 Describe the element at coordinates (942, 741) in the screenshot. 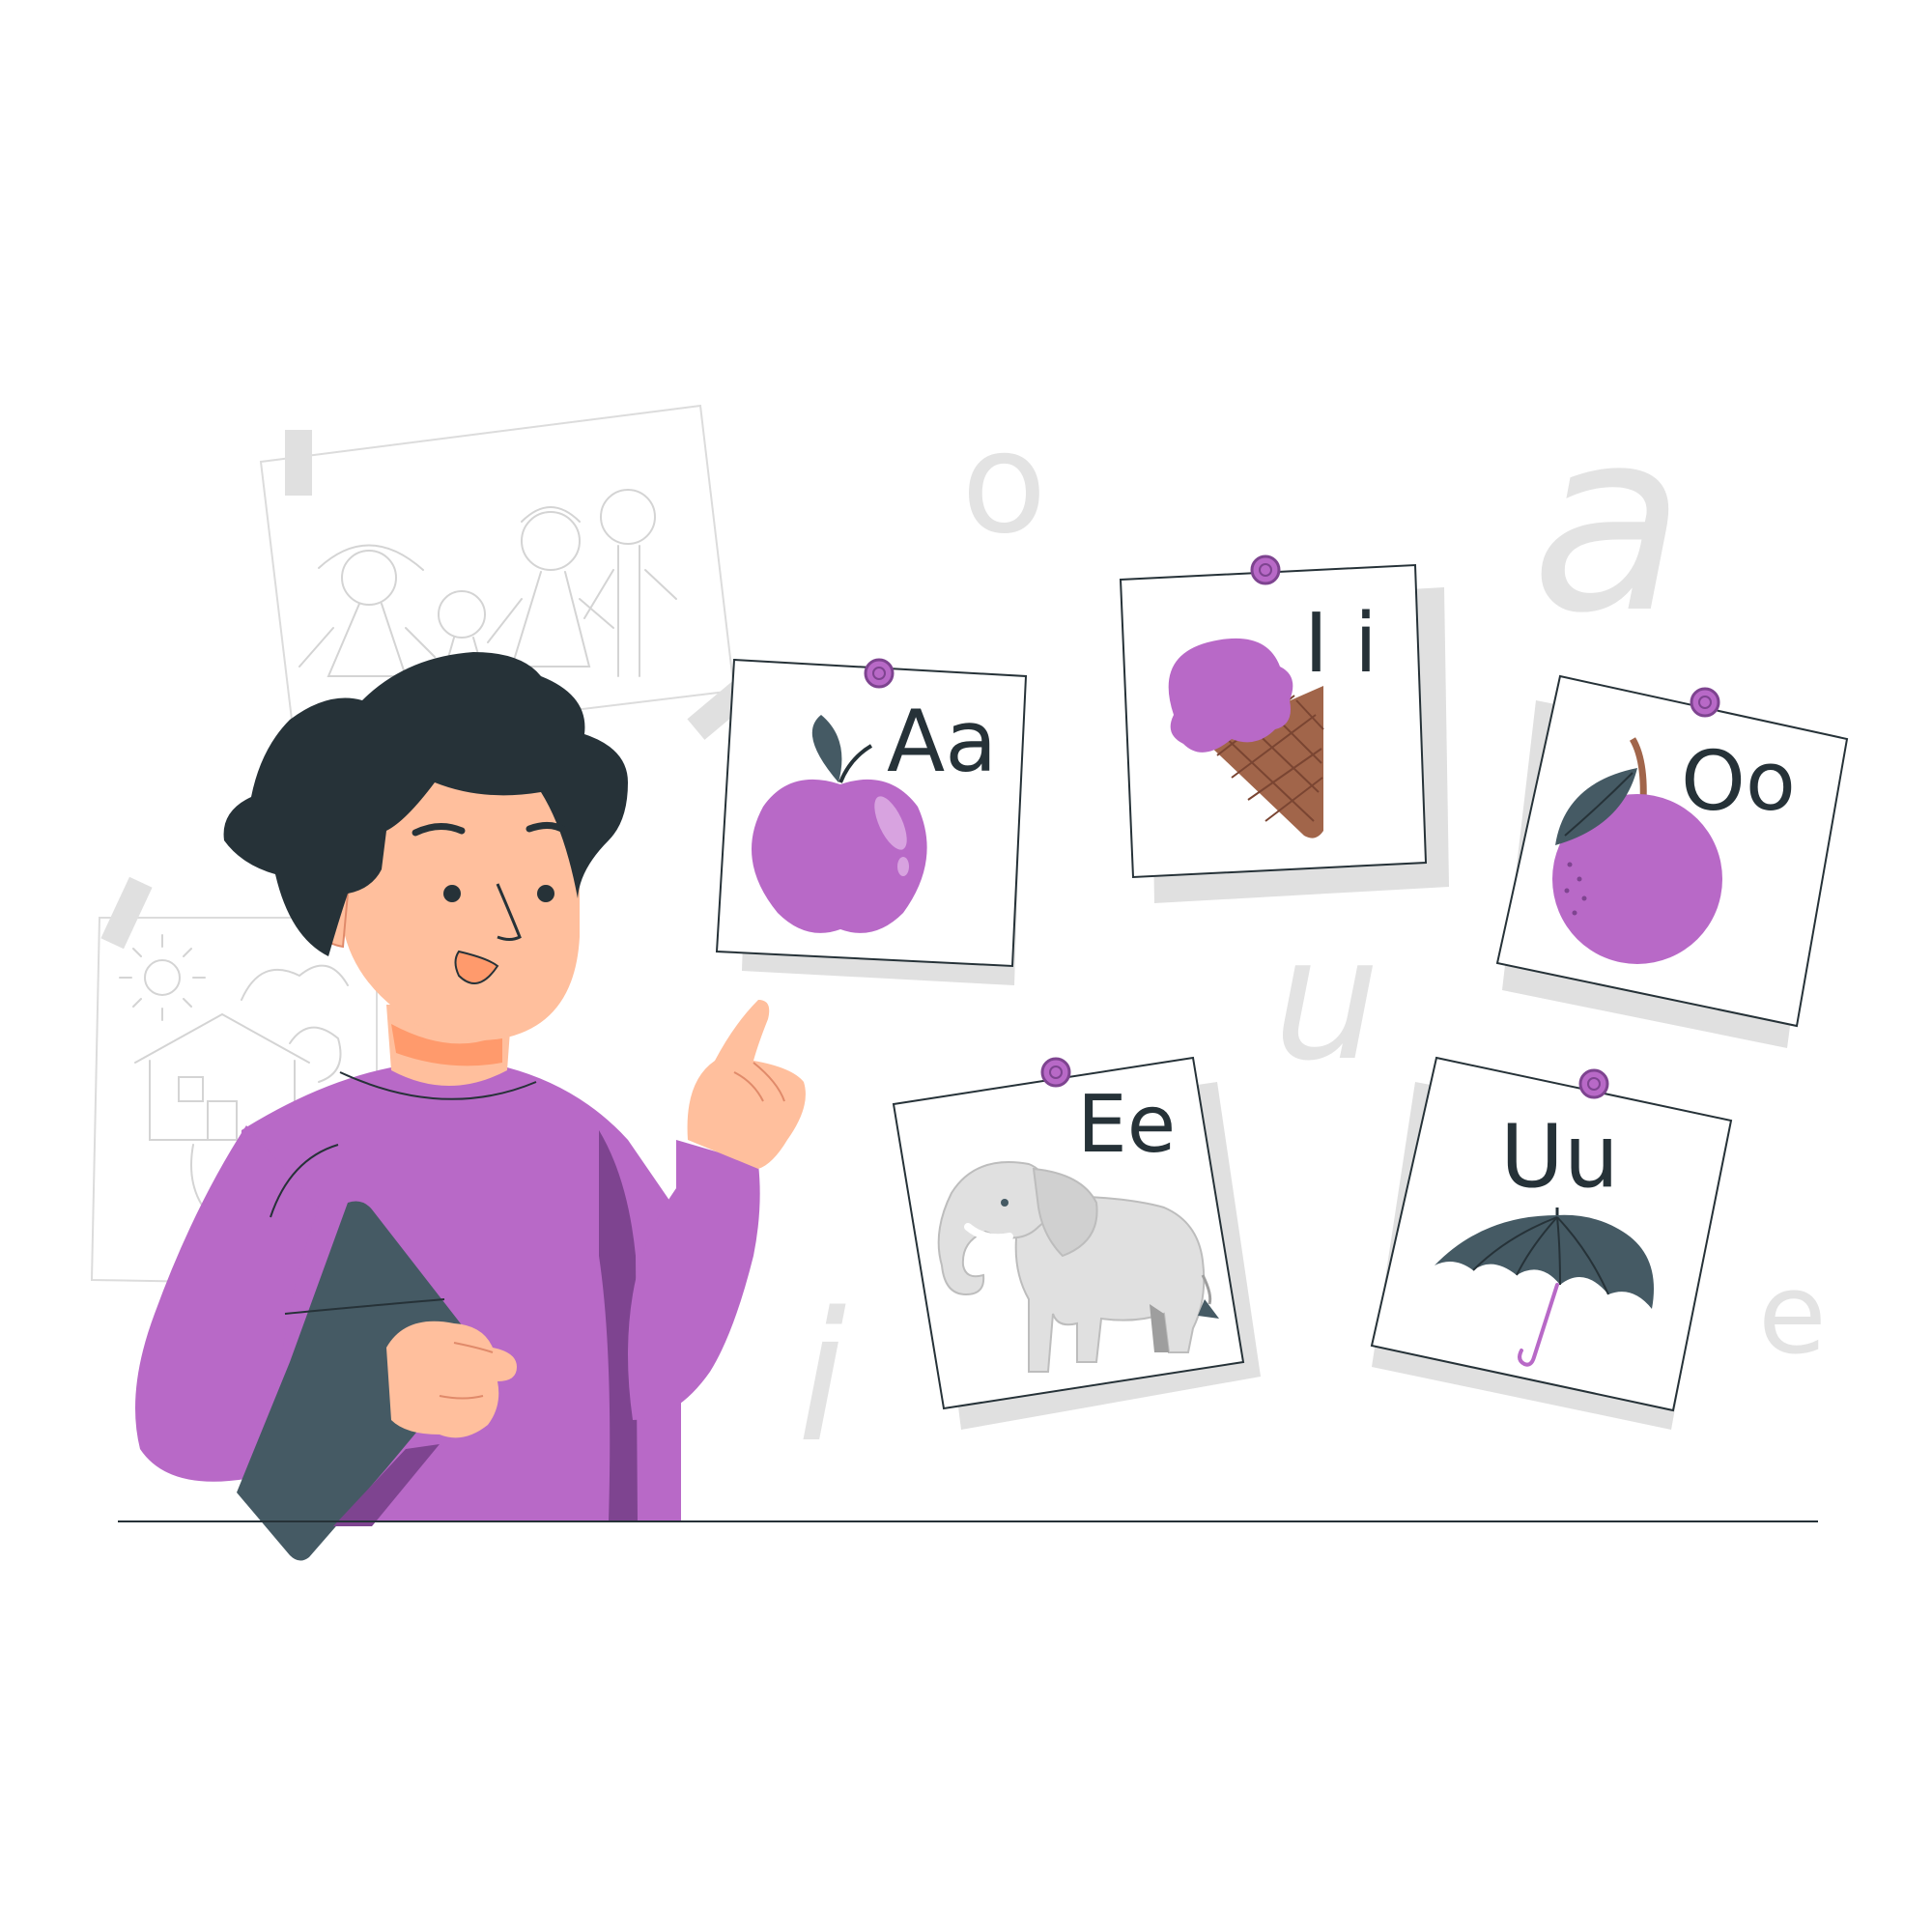

I see `card-label: Aa` at that location.